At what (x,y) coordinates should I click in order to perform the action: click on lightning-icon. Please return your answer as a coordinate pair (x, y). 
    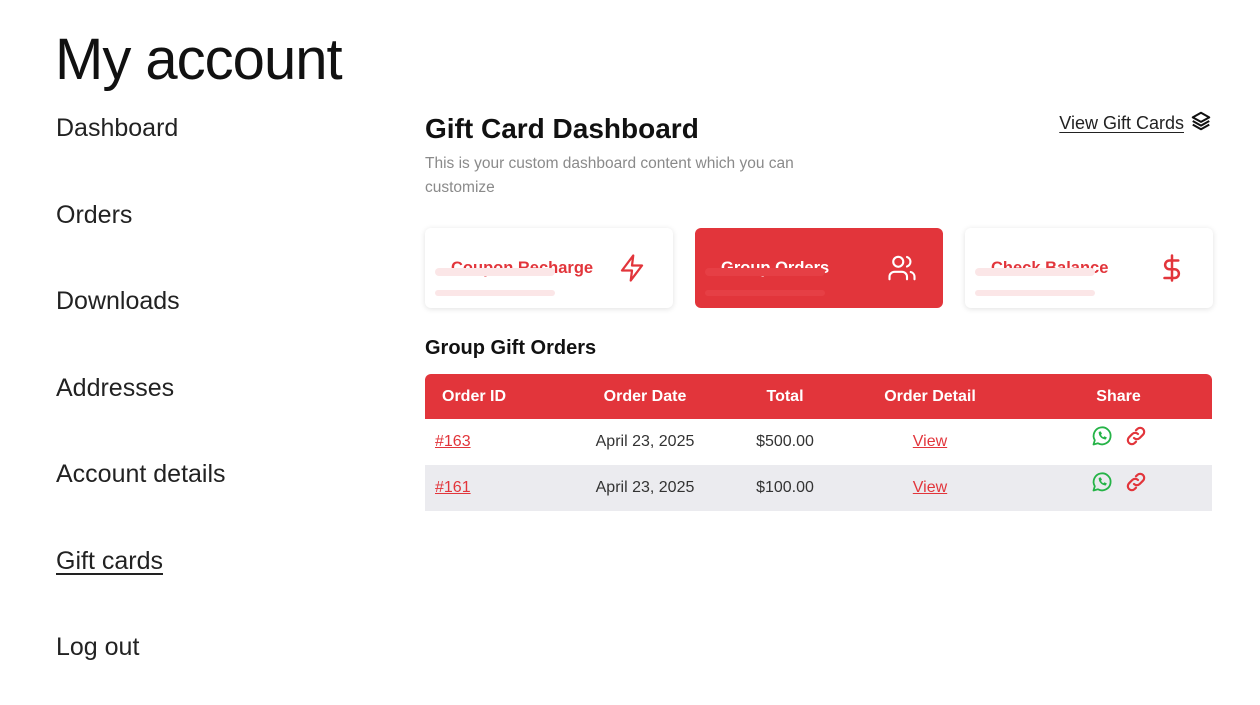
    Looking at the image, I should click on (632, 268).